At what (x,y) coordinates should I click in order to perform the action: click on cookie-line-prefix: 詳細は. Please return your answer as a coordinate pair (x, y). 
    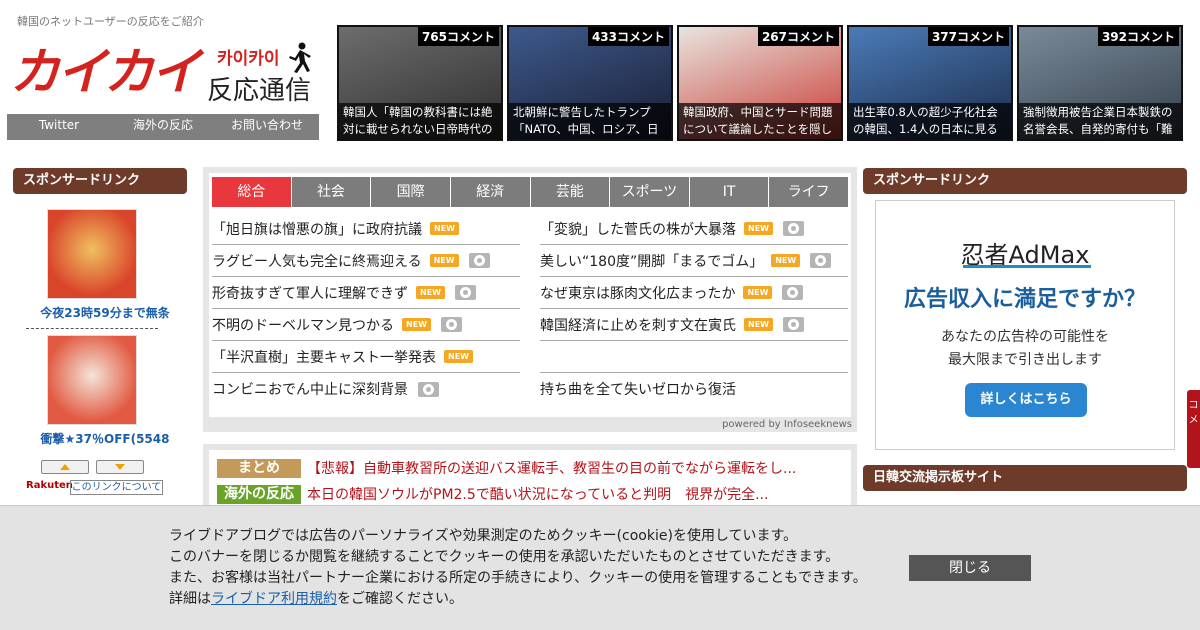
    Looking at the image, I should click on (190, 599).